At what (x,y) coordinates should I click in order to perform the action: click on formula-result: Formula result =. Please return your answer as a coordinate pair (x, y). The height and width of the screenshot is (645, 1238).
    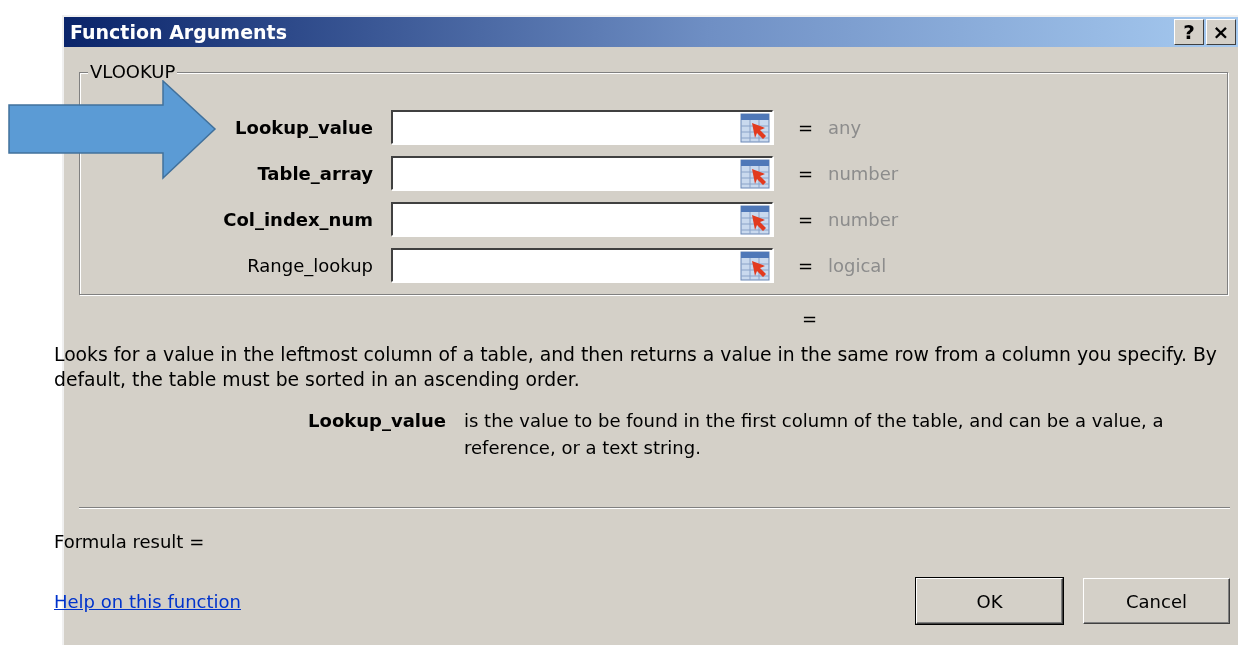
    Looking at the image, I should click on (130, 541).